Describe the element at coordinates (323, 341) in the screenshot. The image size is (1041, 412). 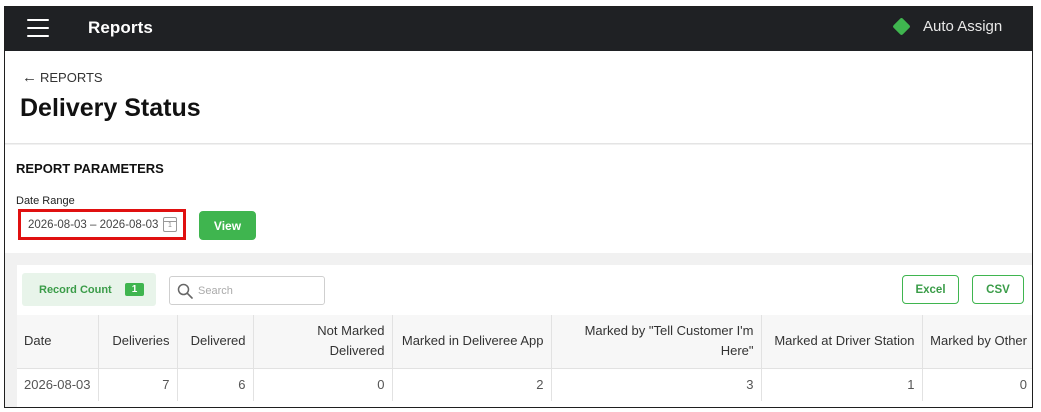
I see `column-header-not-marked-delivered: Not Marked Delivered` at that location.